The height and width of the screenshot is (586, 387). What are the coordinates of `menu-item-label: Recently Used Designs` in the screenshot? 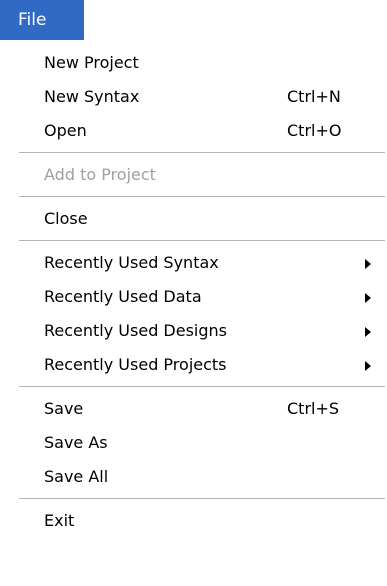 It's located at (136, 330).